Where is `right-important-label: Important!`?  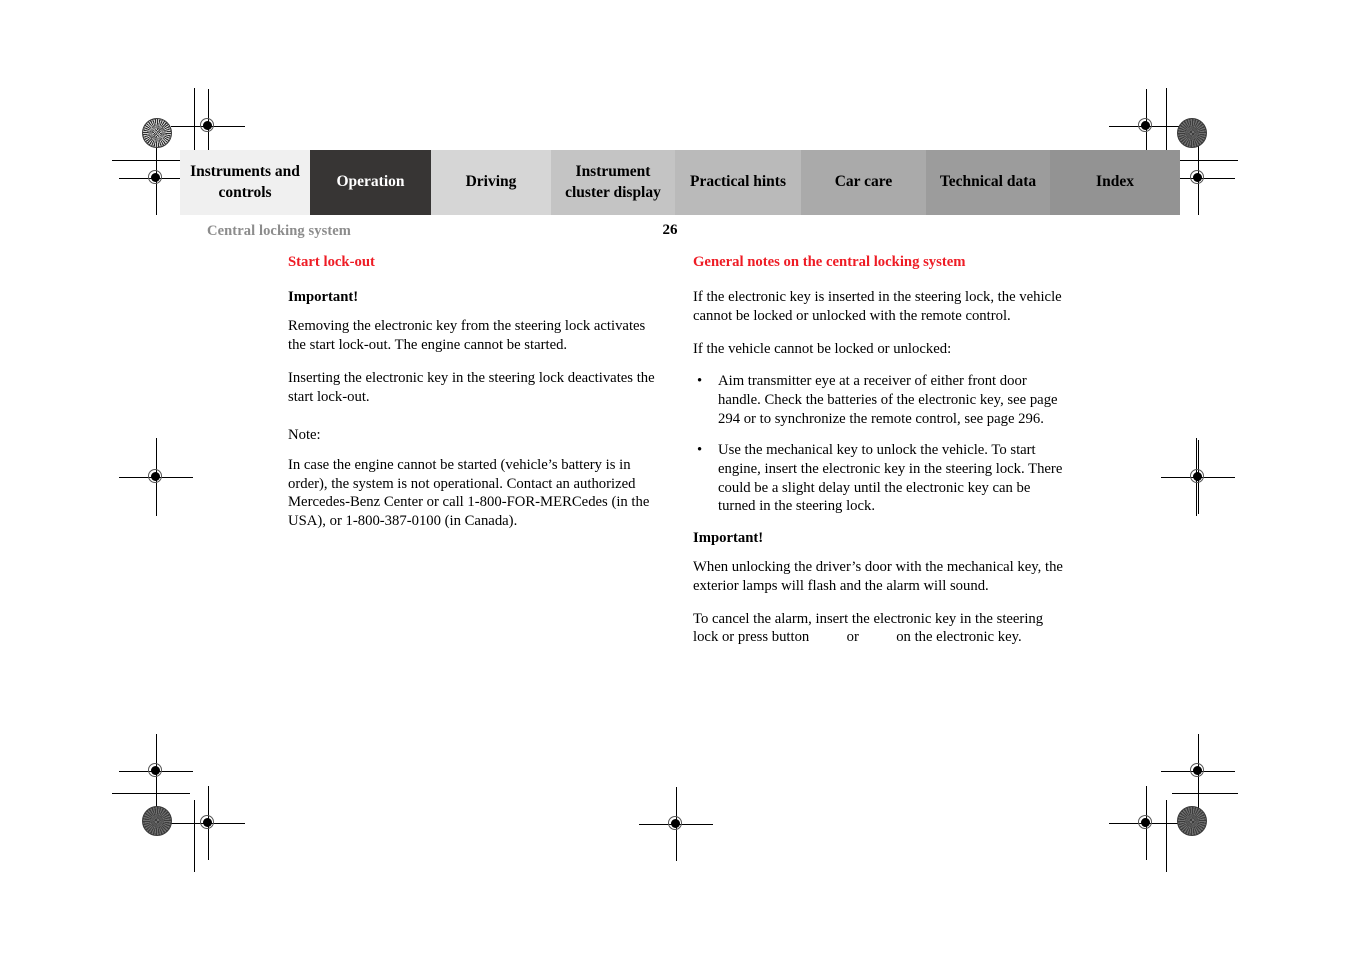 right-important-label: Important! is located at coordinates (728, 538).